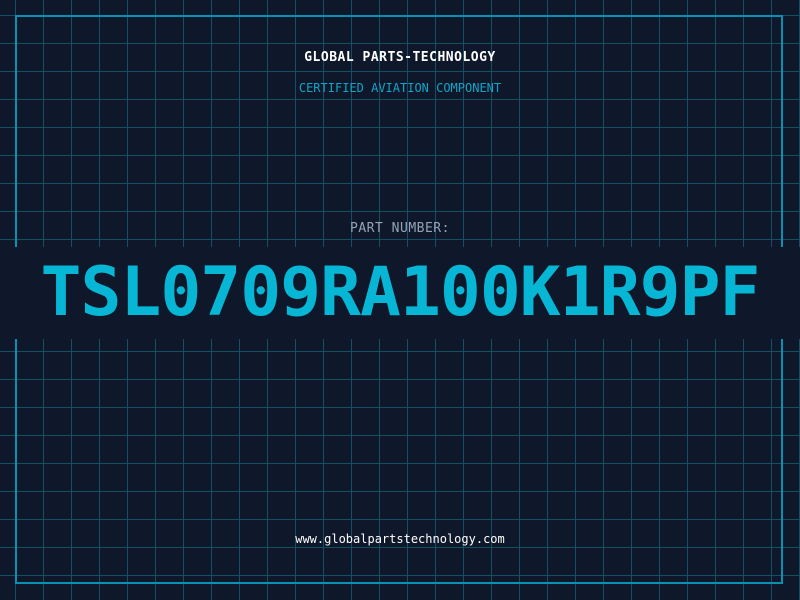 The width and height of the screenshot is (800, 600). What do you see at coordinates (400, 88) in the screenshot?
I see `brand-tagline: CERTIFIED AVIATION COMPONENT` at bounding box center [400, 88].